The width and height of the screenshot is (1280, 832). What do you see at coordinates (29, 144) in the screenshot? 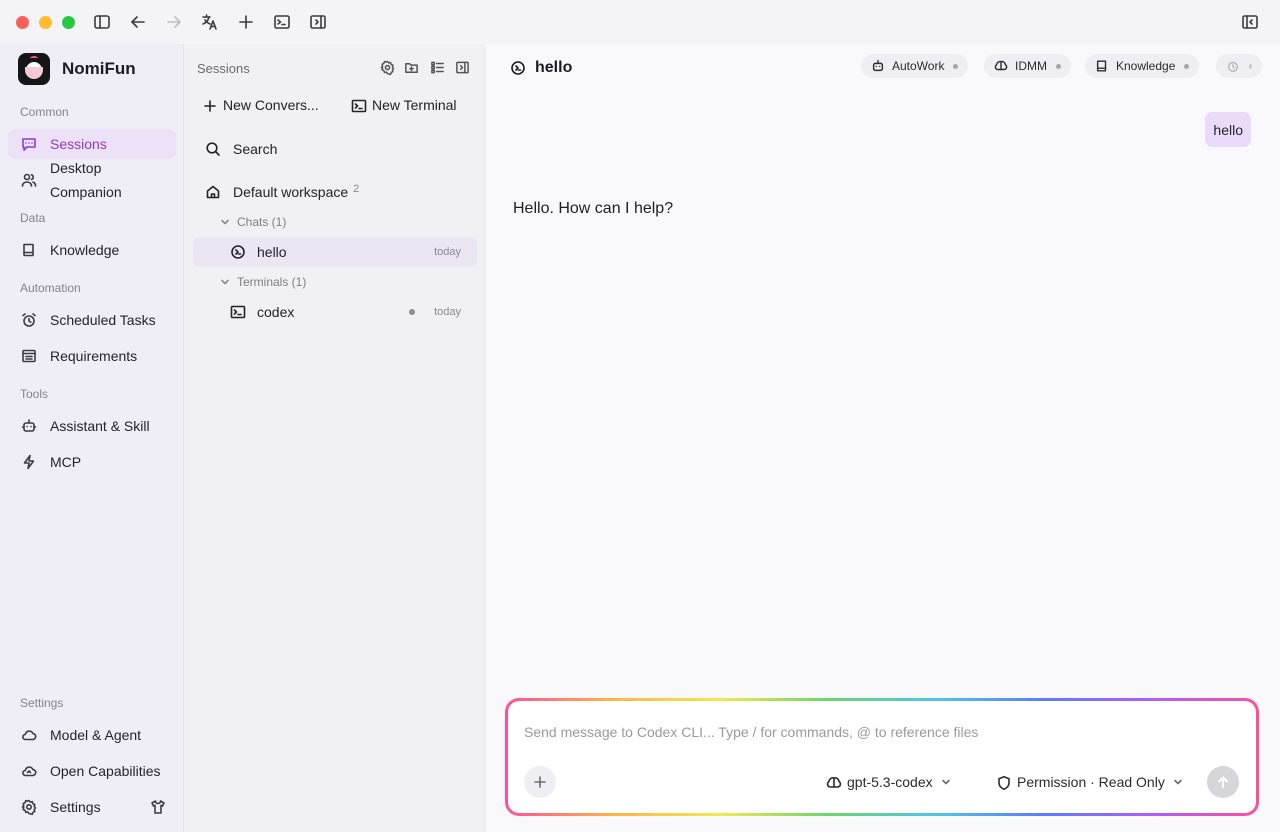
I see `message-square-icon` at bounding box center [29, 144].